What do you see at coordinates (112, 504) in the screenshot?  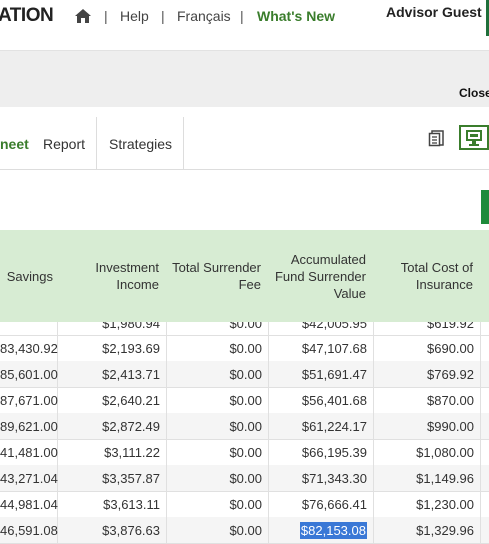 I see `table-cell: $3,613.11` at bounding box center [112, 504].